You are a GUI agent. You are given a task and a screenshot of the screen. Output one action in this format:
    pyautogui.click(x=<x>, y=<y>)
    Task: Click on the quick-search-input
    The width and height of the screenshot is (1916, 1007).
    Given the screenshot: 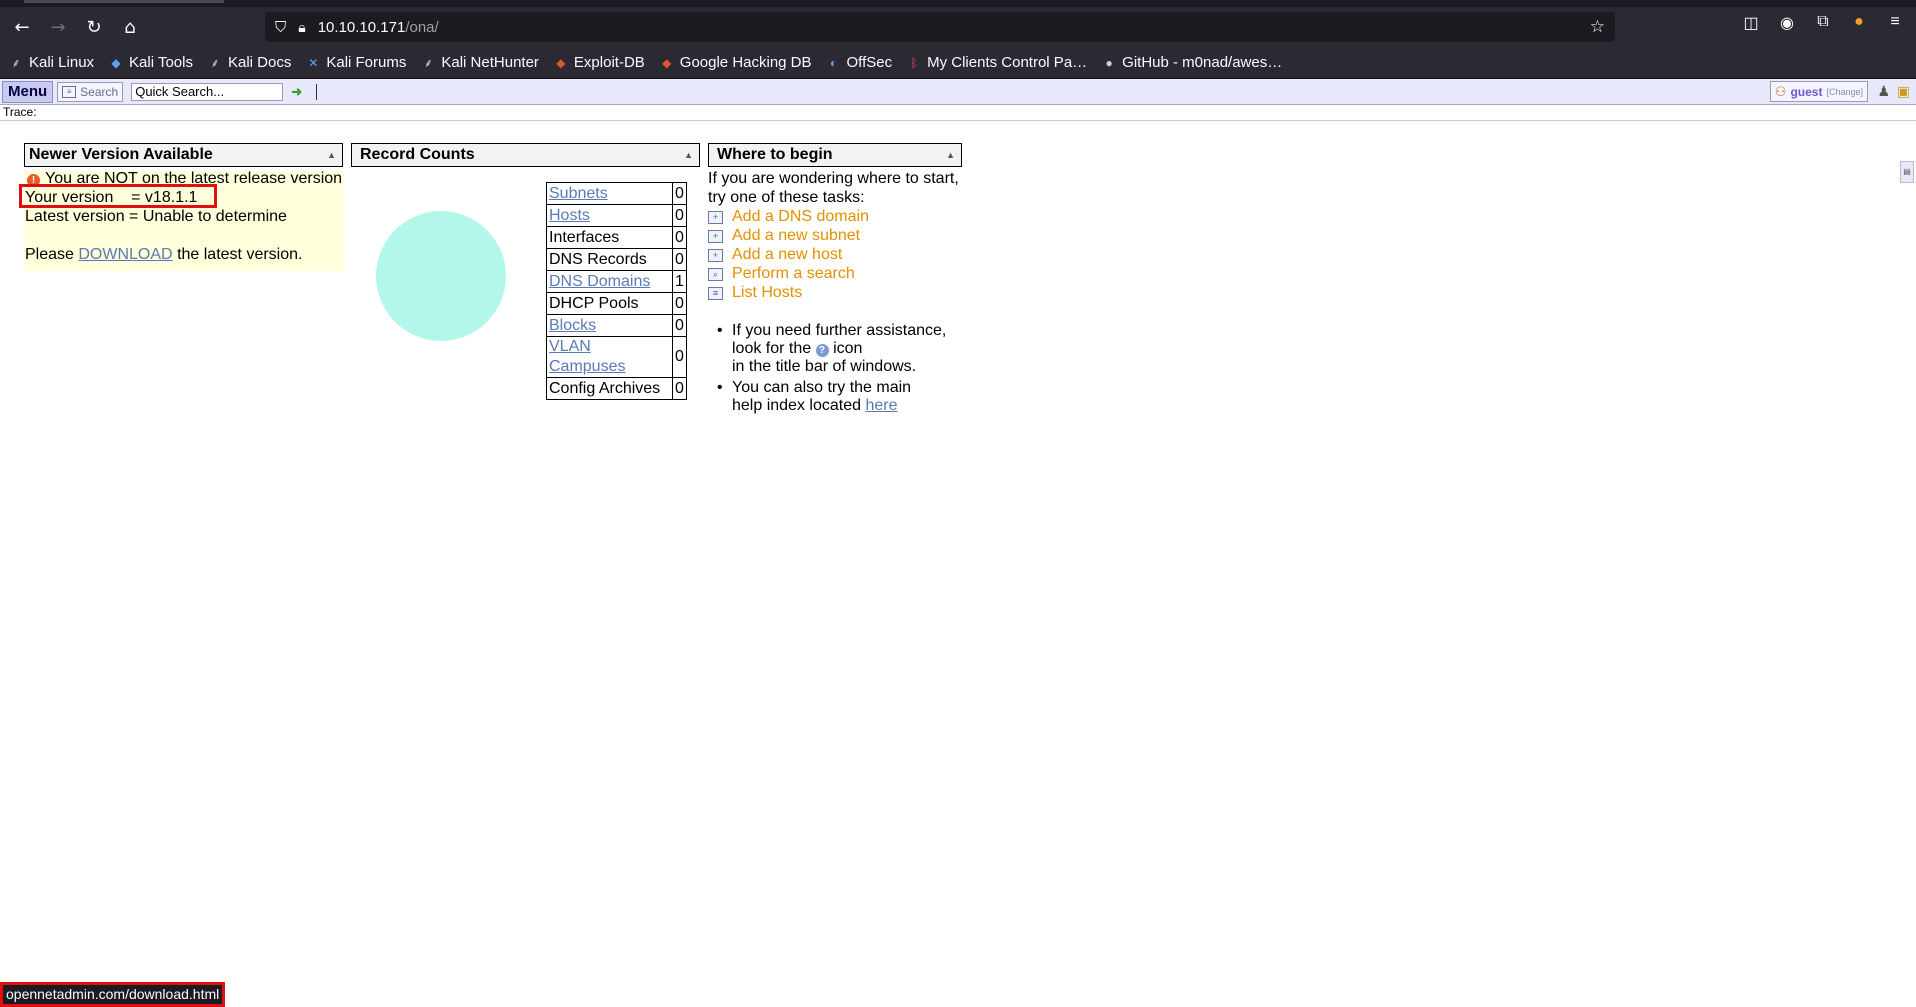 What is the action you would take?
    pyautogui.click(x=207, y=91)
    